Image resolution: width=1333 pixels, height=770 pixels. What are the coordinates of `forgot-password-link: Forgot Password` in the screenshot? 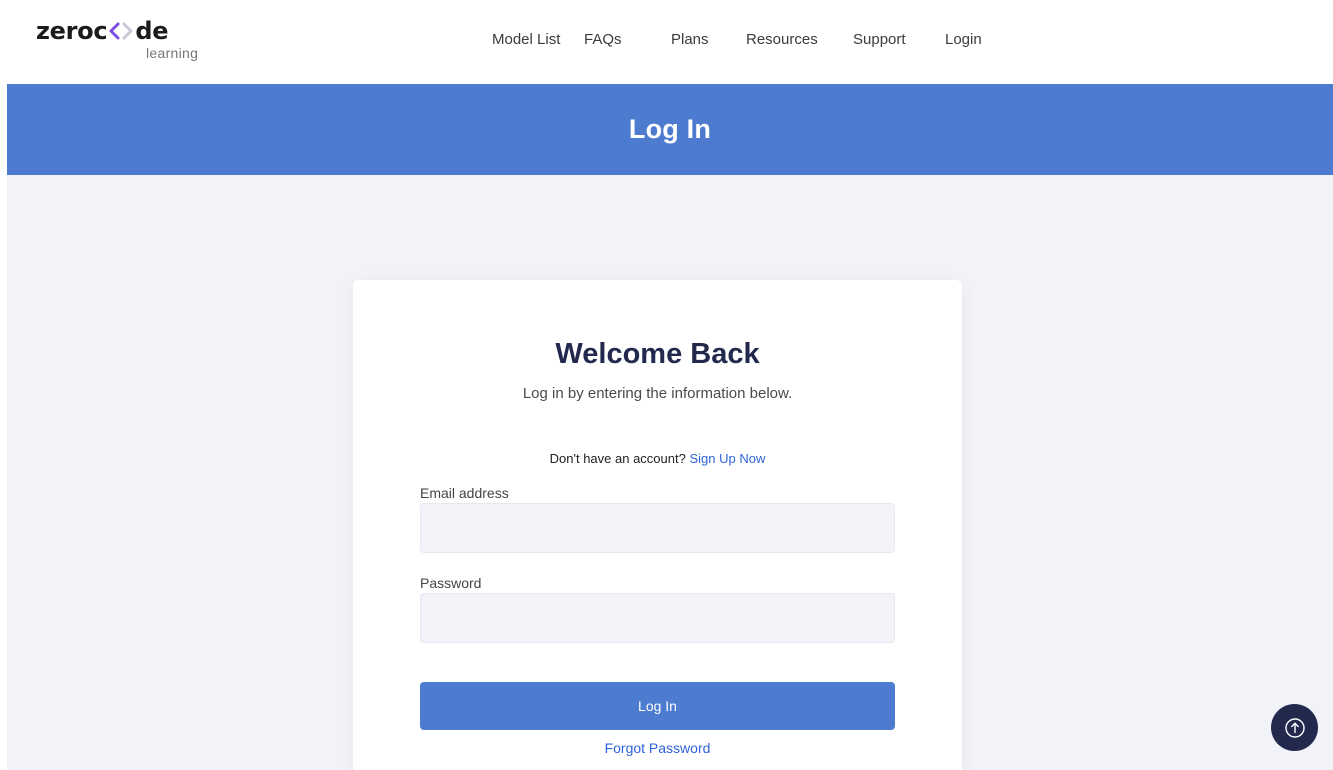 It's located at (657, 748).